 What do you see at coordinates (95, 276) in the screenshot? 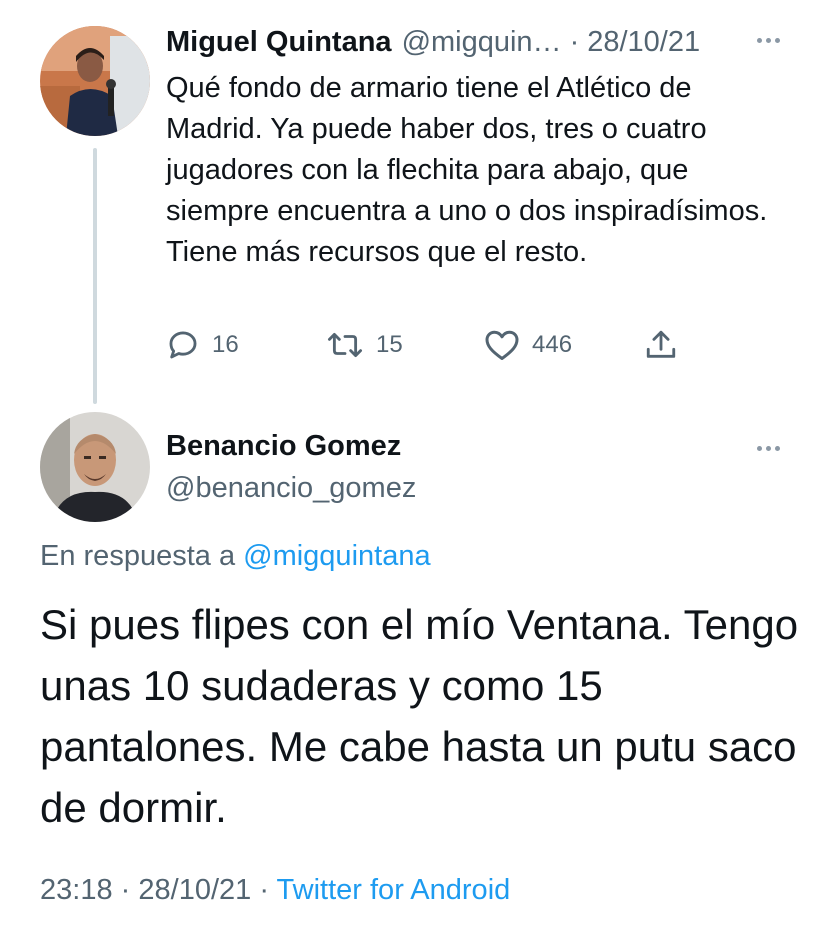
I see `thread-line` at bounding box center [95, 276].